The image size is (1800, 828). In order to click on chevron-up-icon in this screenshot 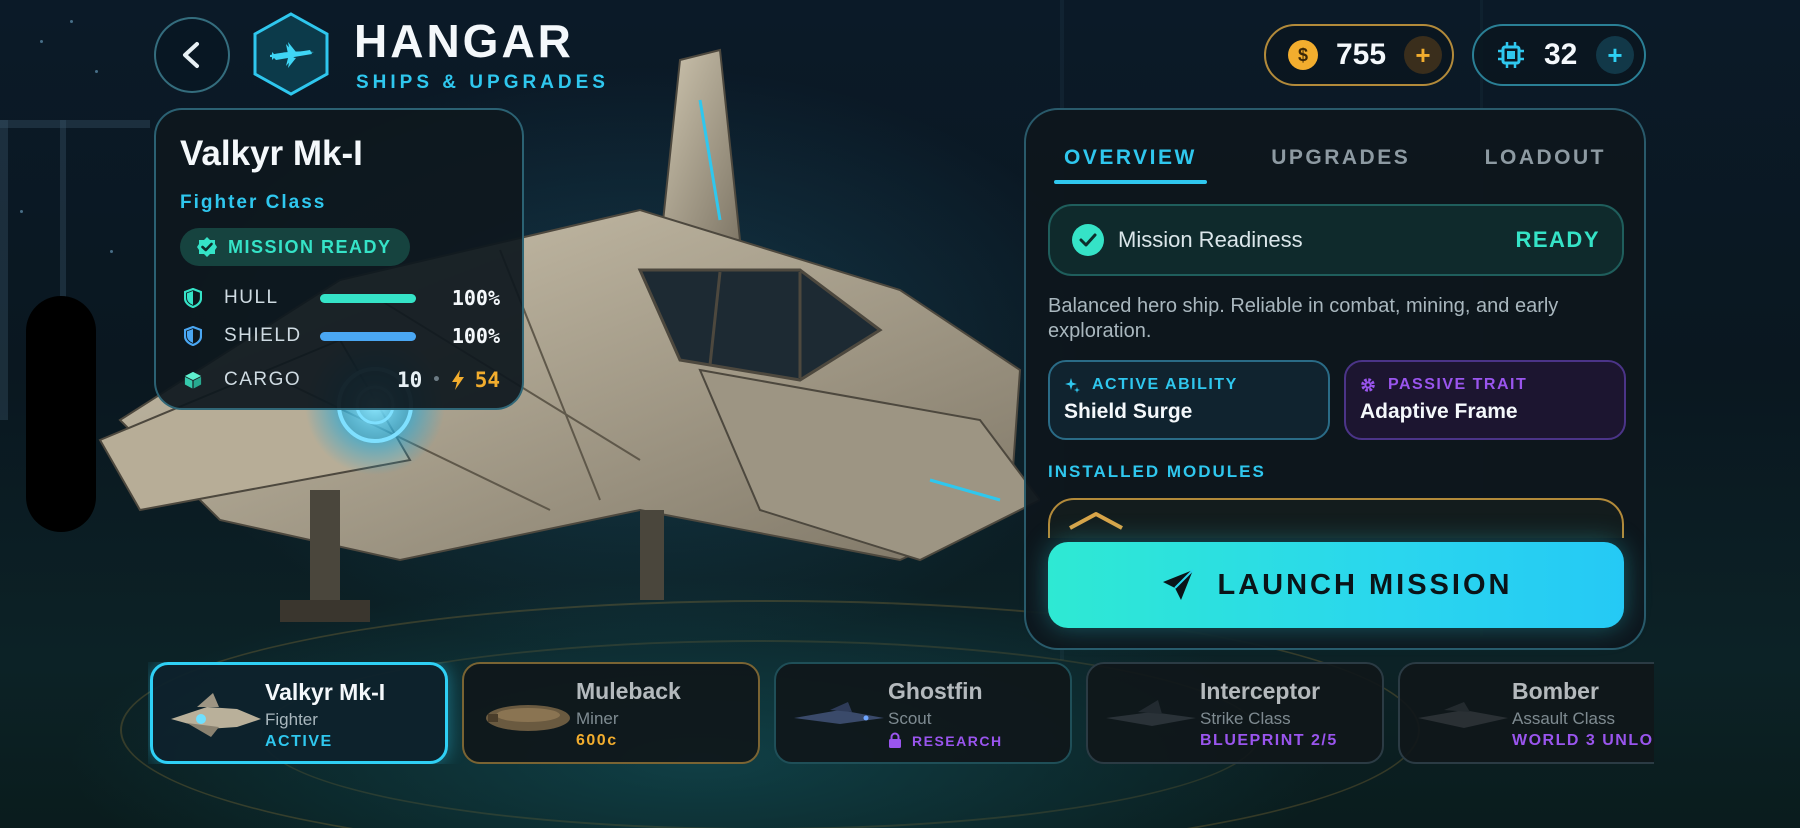, I will do `click(1096, 521)`.